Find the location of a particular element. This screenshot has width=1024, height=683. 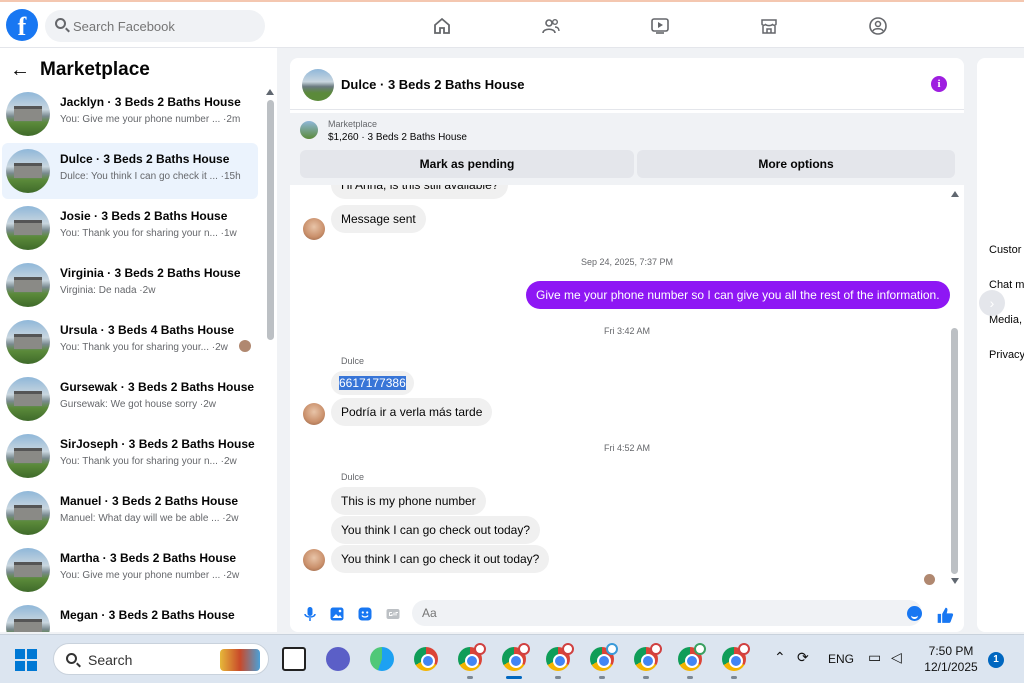

show-hidden-icons-chevron-icon: ⌃ is located at coordinates (780, 657).